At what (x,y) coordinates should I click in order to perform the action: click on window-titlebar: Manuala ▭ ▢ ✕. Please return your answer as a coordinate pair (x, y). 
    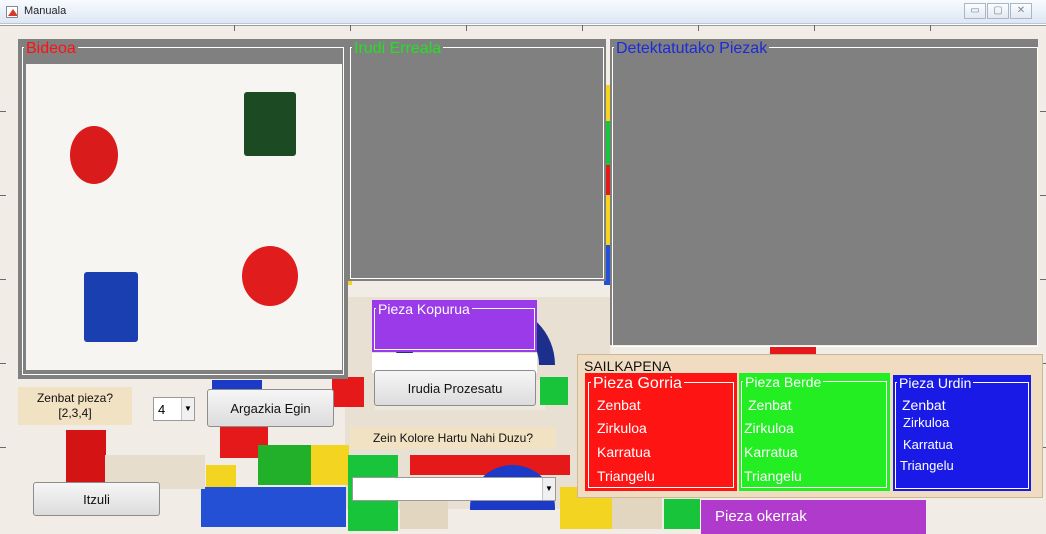
    Looking at the image, I should click on (523, 12).